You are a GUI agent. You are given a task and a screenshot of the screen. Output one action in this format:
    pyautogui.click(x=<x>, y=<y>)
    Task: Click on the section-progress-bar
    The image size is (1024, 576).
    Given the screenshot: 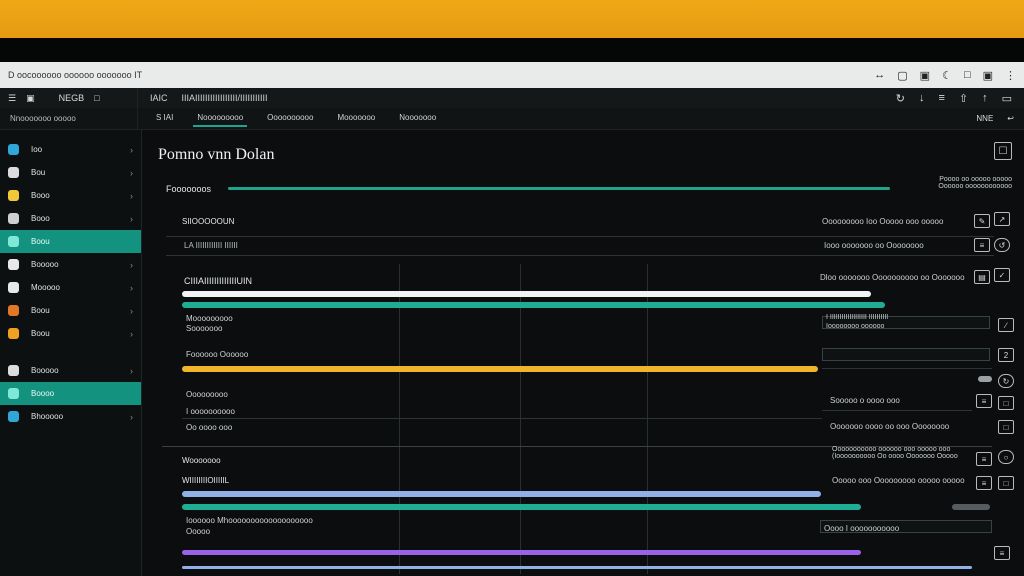 What is the action you would take?
    pyautogui.click(x=559, y=188)
    